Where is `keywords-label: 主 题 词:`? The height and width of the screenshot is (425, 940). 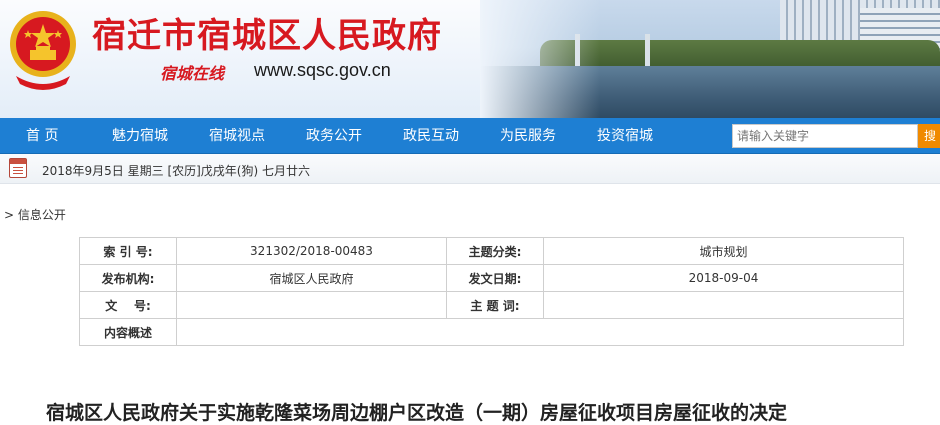
keywords-label: 主 题 词: is located at coordinates (495, 305).